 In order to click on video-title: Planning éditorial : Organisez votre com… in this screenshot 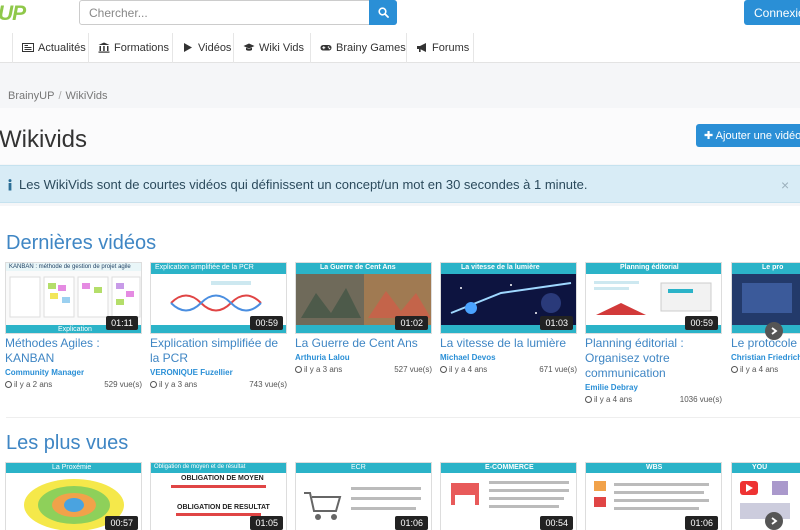, I will do `click(653, 358)`.